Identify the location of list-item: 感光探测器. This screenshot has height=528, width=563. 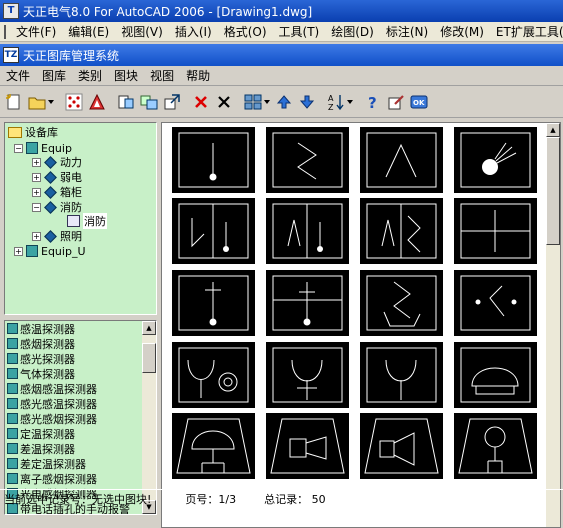
(80, 358).